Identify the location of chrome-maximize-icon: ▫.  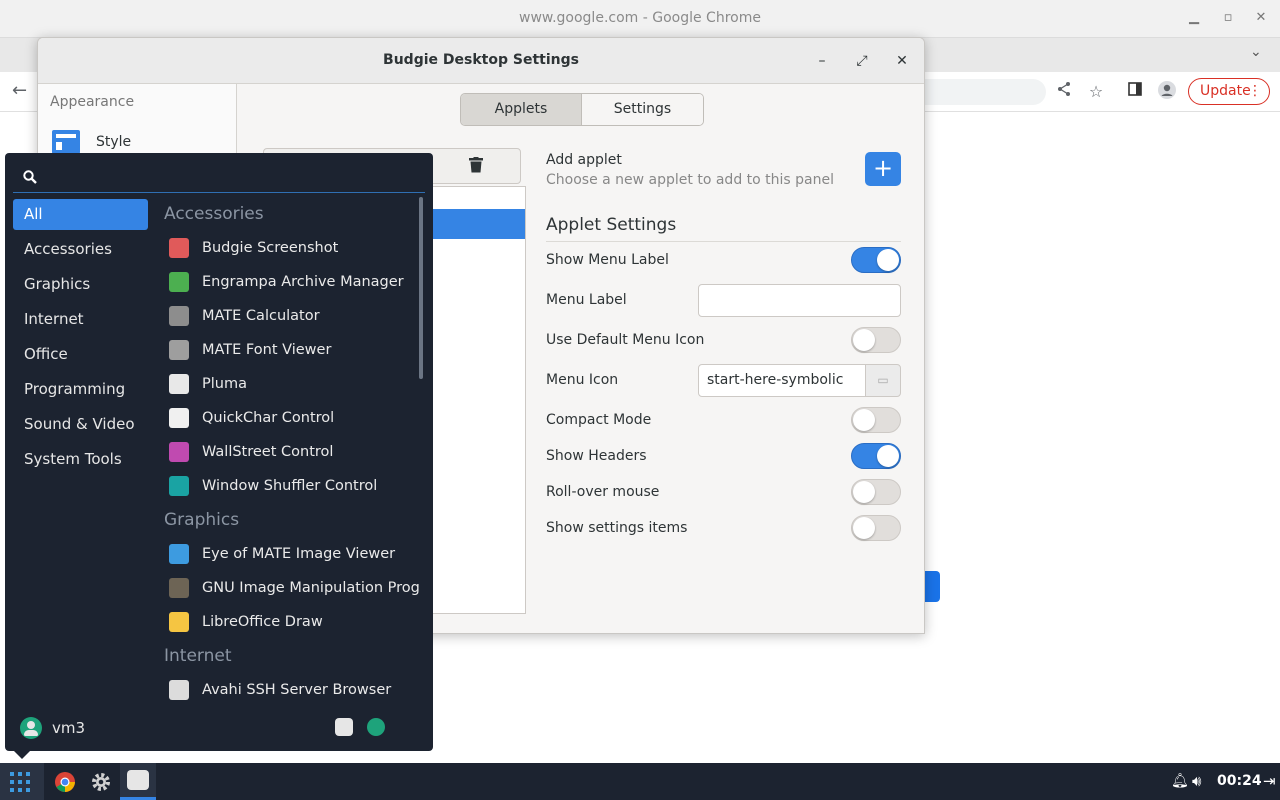
(1228, 17).